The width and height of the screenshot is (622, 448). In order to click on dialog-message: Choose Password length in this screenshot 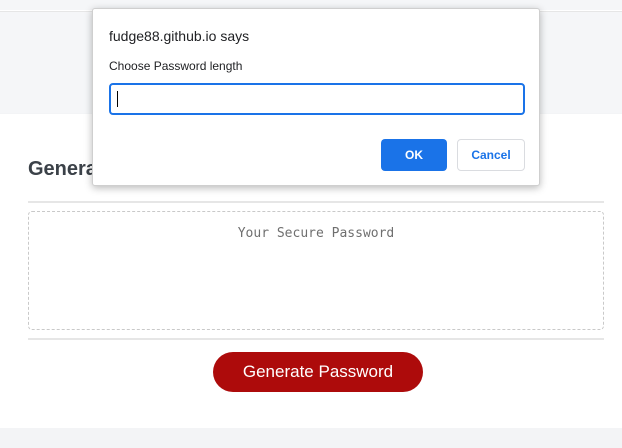, I will do `click(176, 66)`.